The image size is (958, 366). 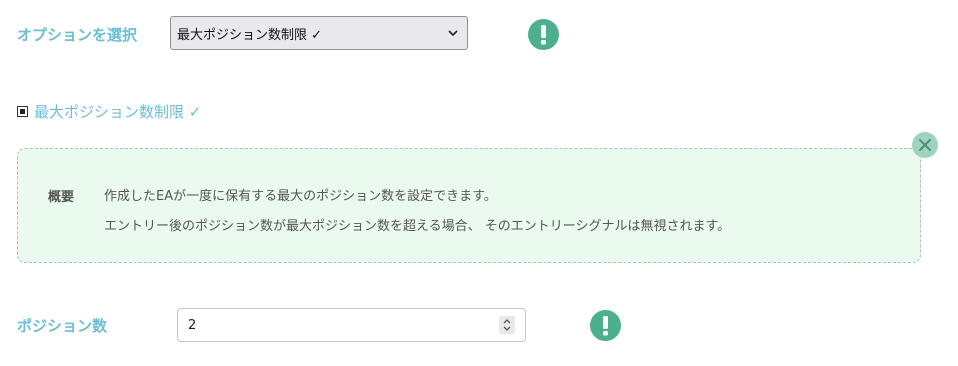 What do you see at coordinates (62, 326) in the screenshot?
I see `position-count-label: ポジション数` at bounding box center [62, 326].